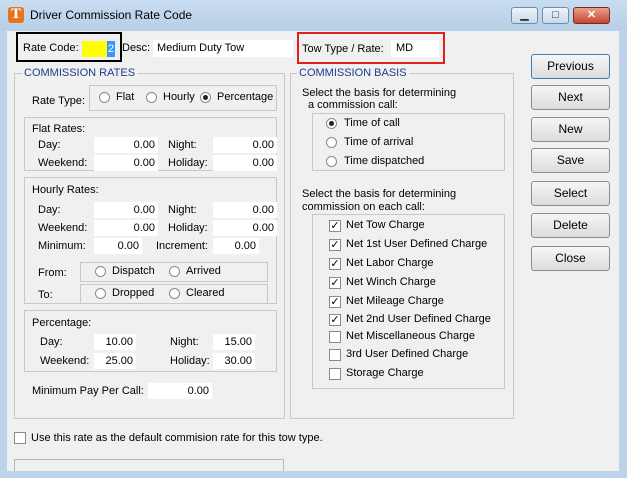 The width and height of the screenshot is (627, 478). What do you see at coordinates (415, 48) in the screenshot?
I see `tow-type-field: MD` at bounding box center [415, 48].